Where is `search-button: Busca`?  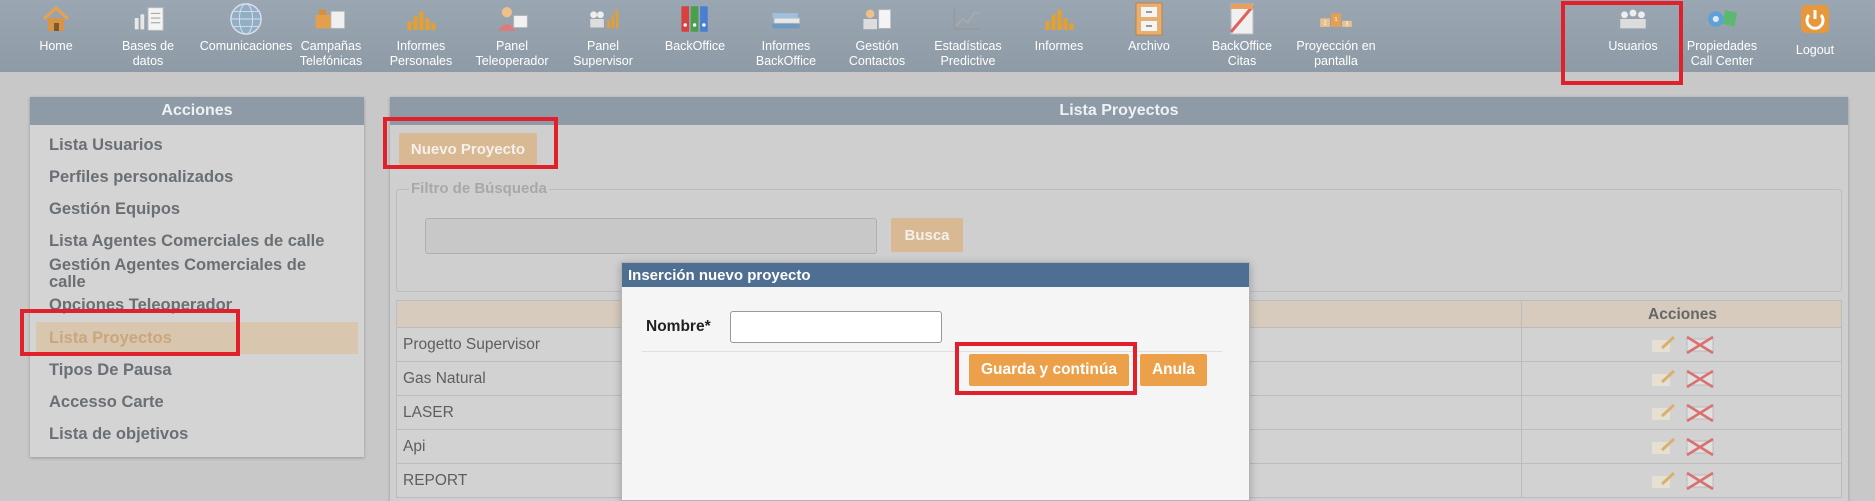
search-button: Busca is located at coordinates (927, 235).